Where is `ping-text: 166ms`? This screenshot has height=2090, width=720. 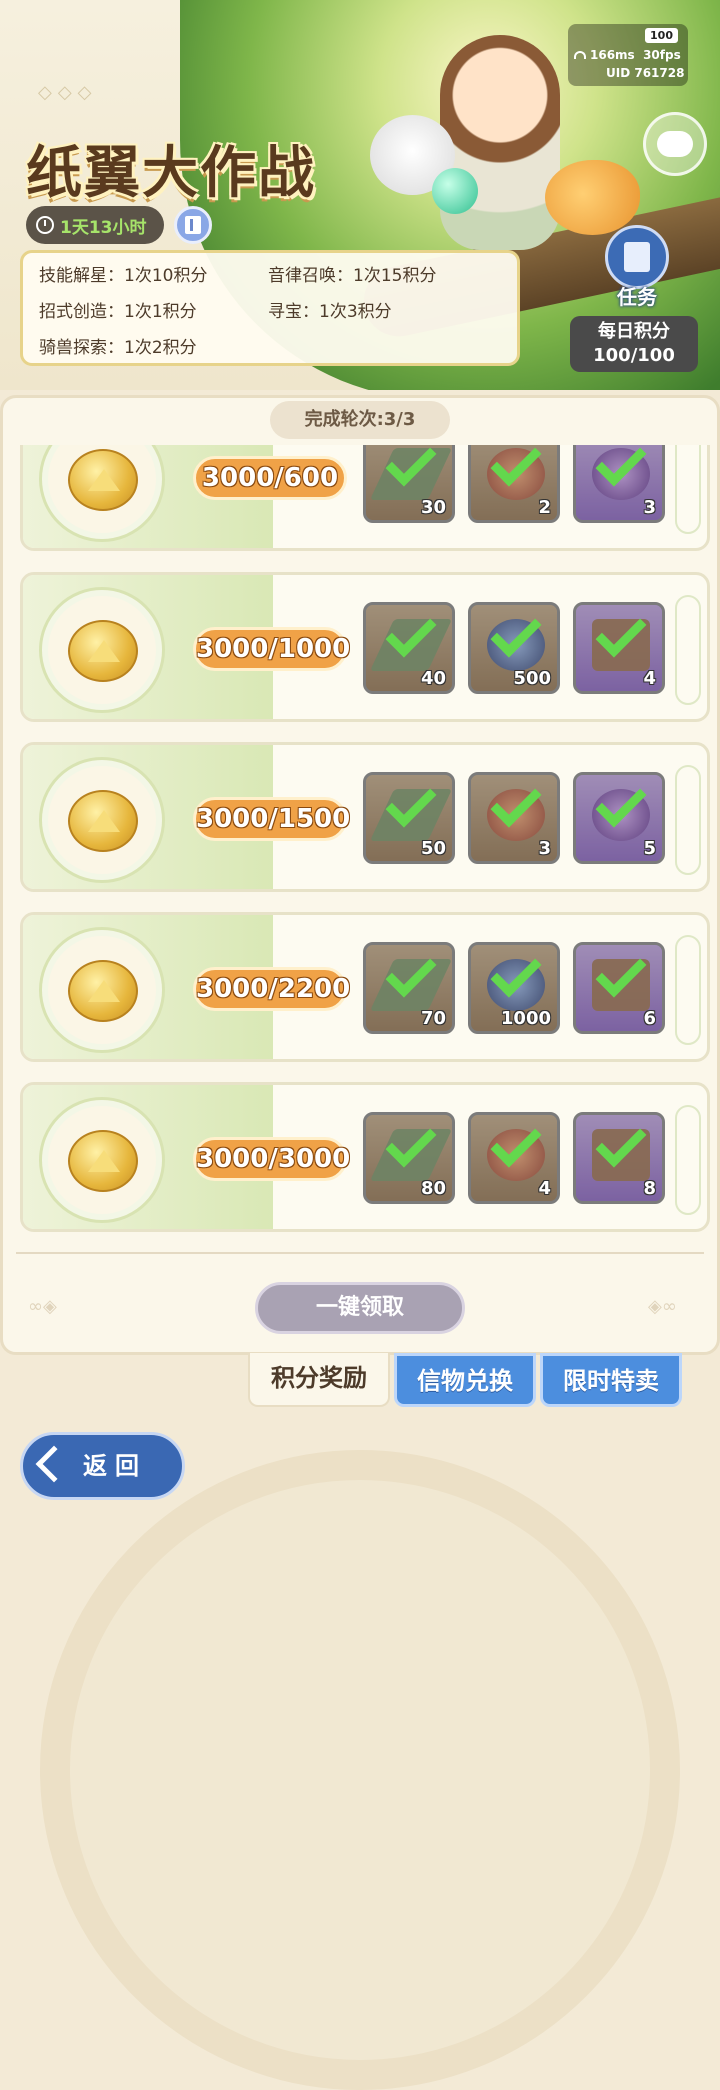
ping-text: 166ms is located at coordinates (612, 55).